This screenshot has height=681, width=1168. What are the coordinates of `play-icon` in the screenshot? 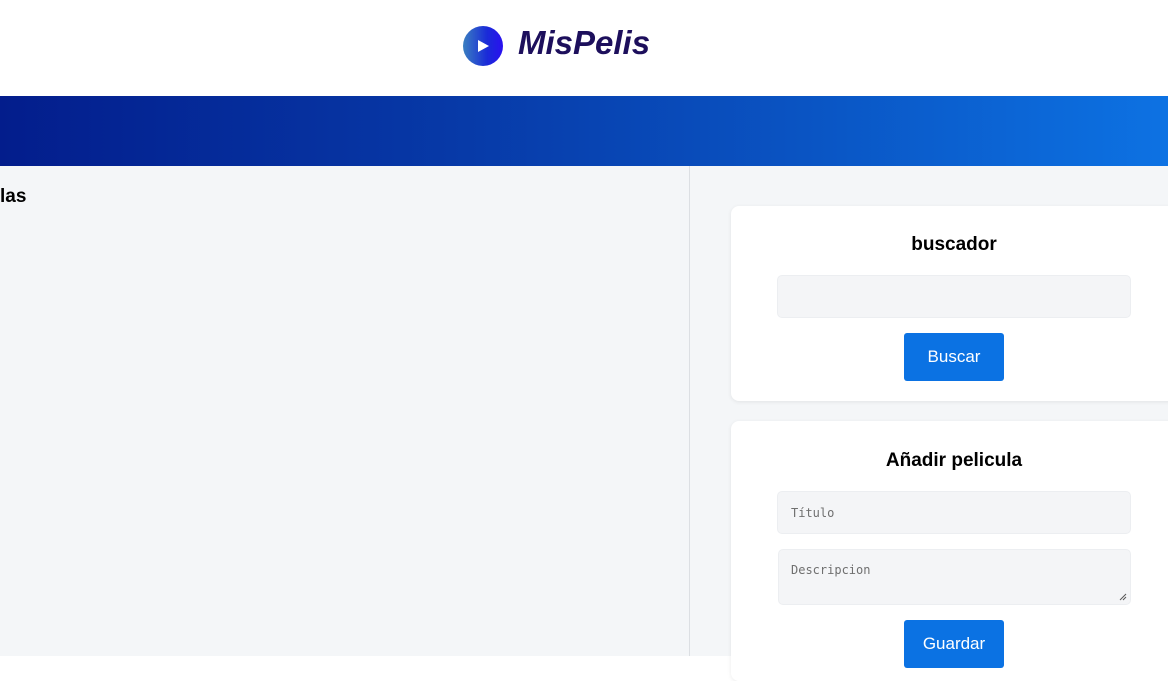 It's located at (483, 46).